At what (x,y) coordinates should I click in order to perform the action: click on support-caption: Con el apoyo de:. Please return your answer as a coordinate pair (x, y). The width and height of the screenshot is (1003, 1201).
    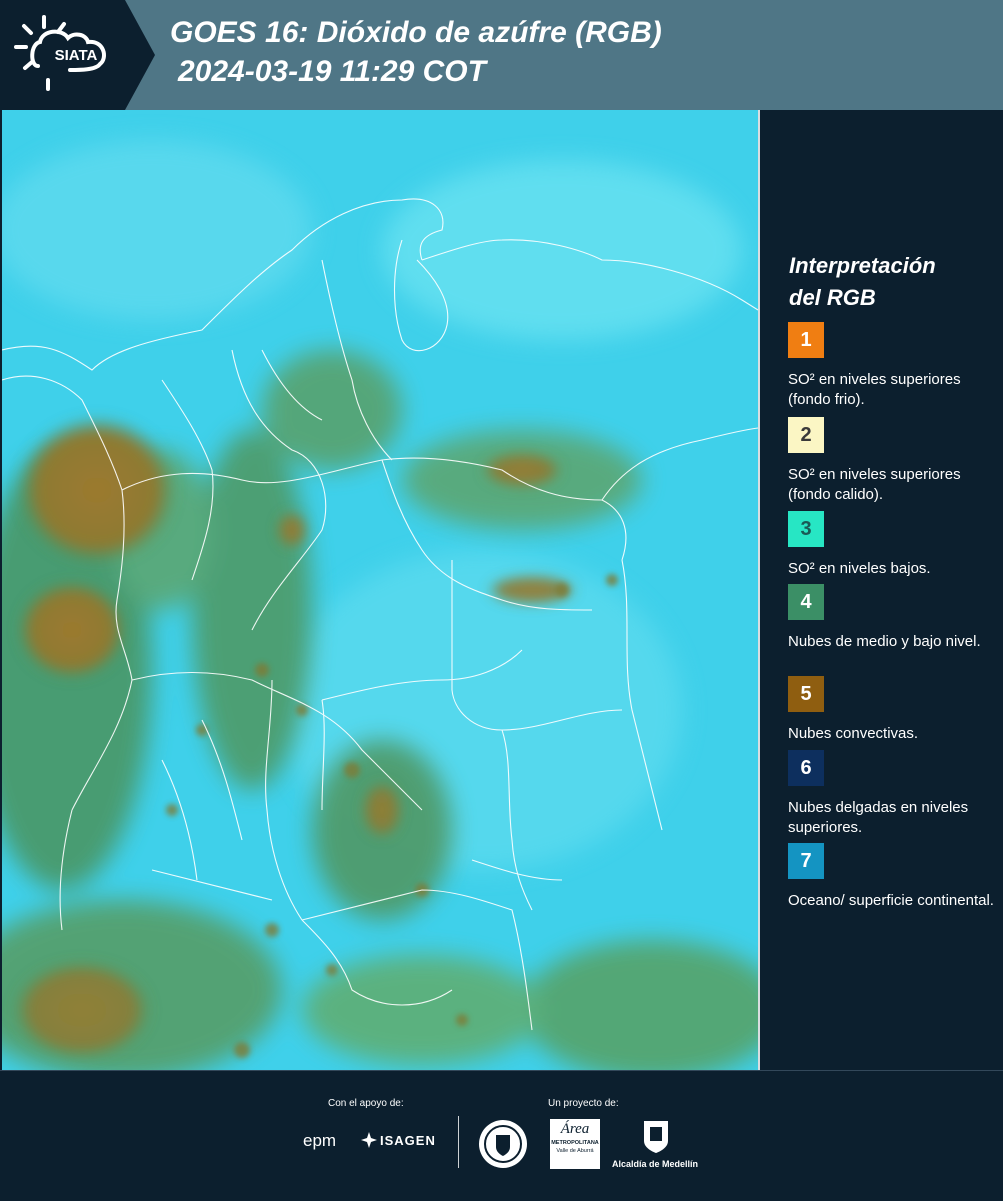
    Looking at the image, I should click on (366, 1103).